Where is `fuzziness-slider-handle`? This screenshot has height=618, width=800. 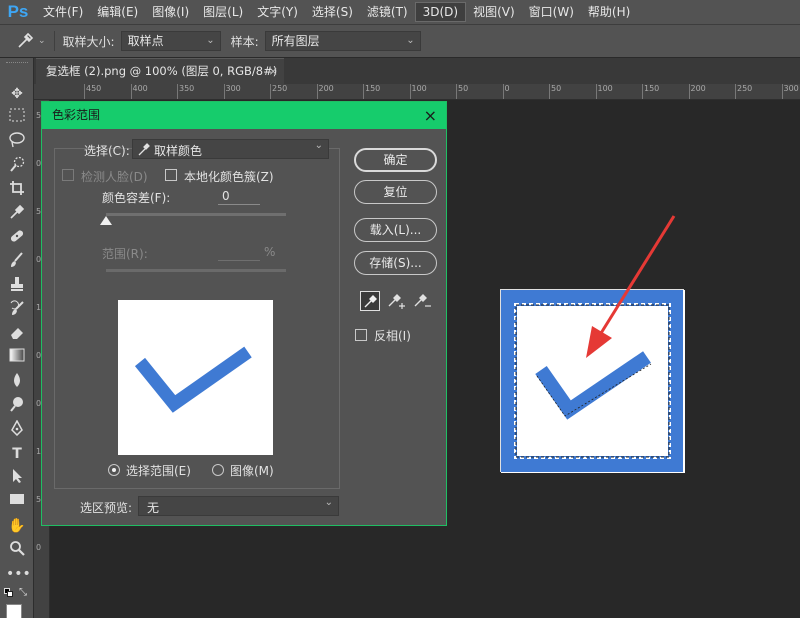 fuzziness-slider-handle is located at coordinates (106, 220).